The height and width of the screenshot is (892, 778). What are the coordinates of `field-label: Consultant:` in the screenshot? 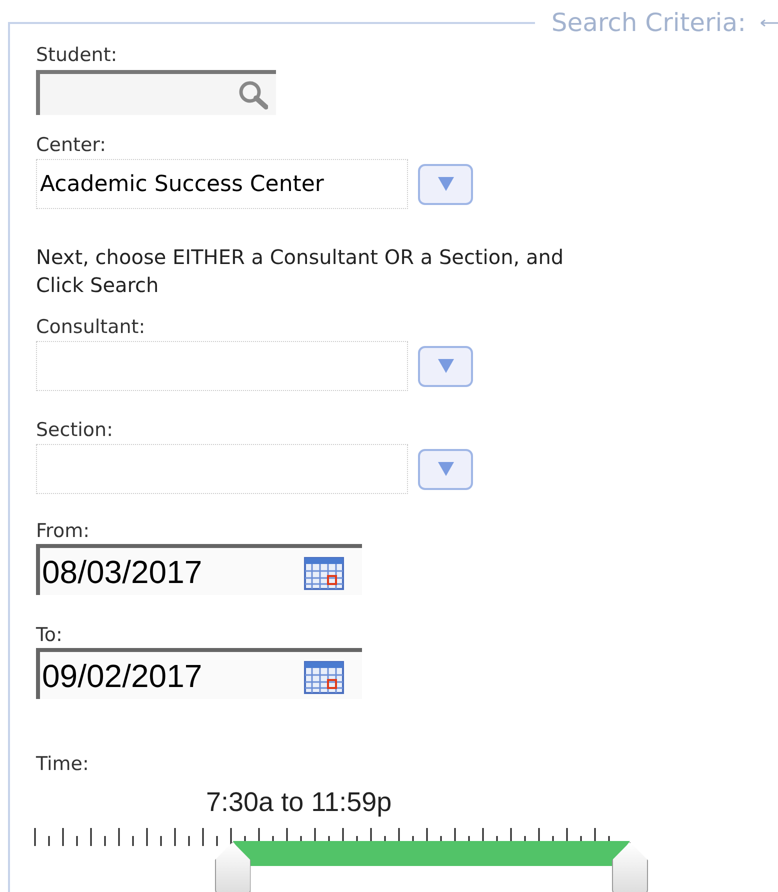 It's located at (91, 327).